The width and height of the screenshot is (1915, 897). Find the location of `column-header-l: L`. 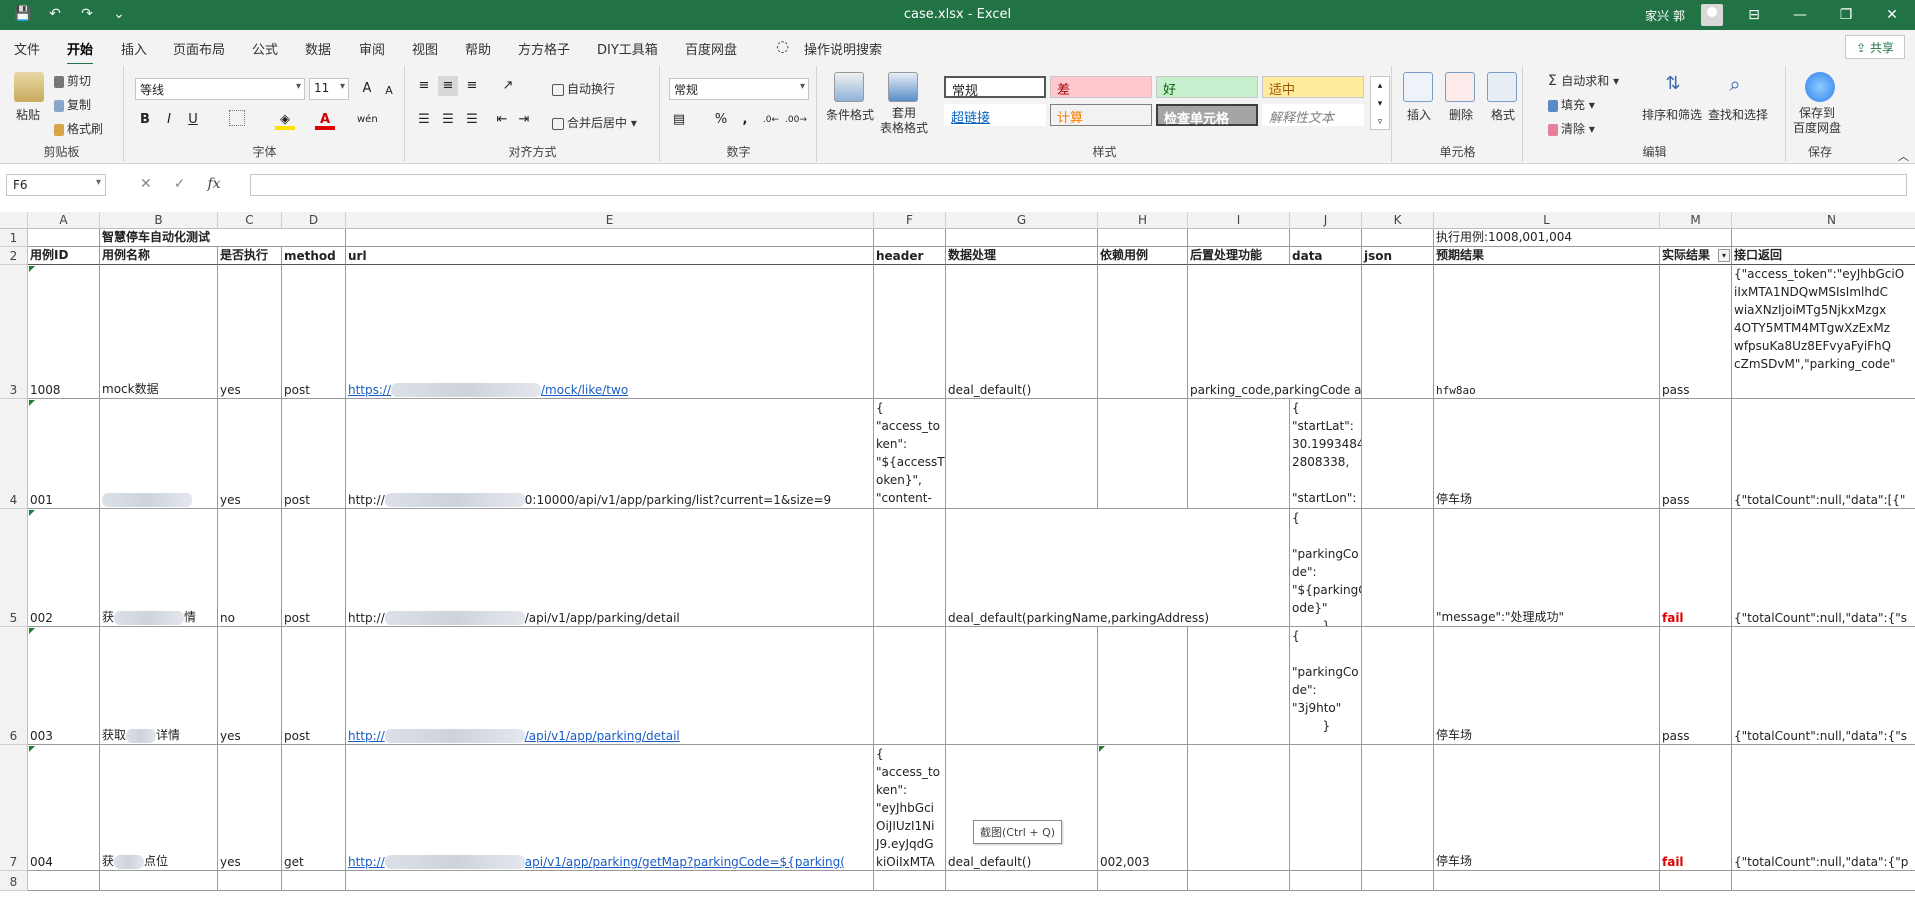

column-header-l: L is located at coordinates (1547, 220).